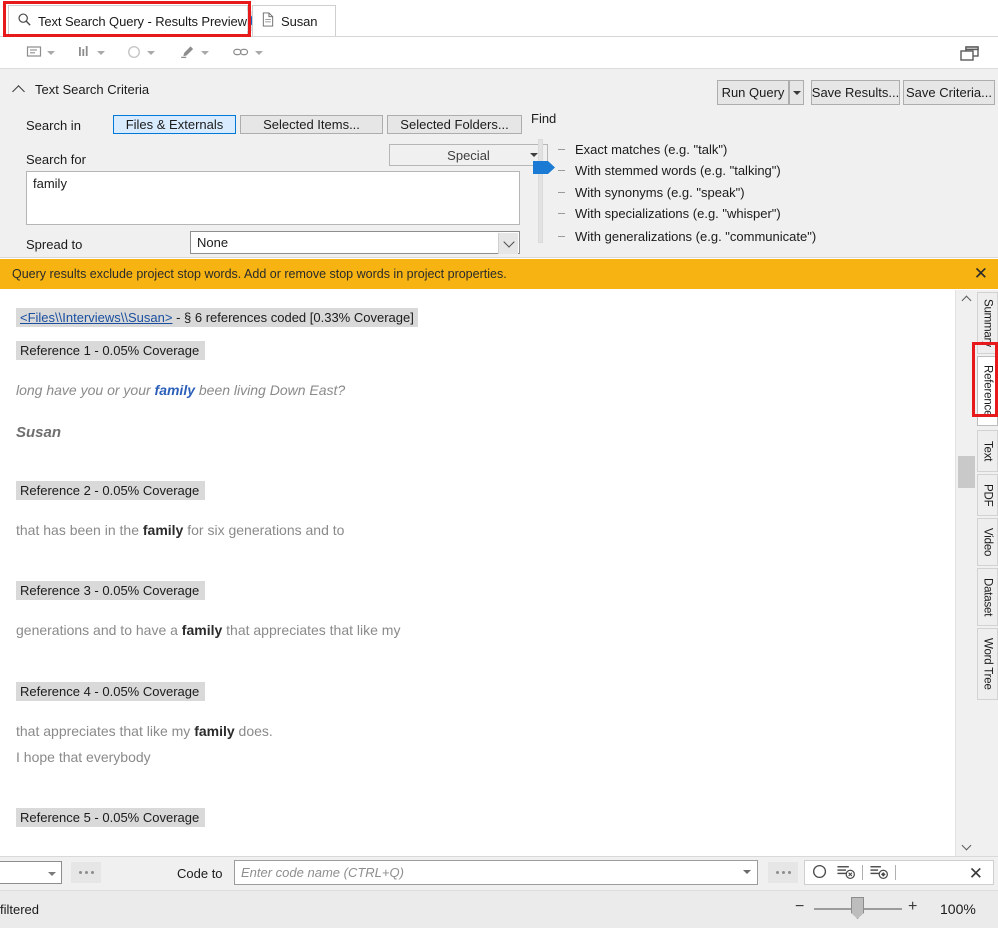 The image size is (998, 928). What do you see at coordinates (80, 90) in the screenshot?
I see `criteria-header: Text Search Criteria` at bounding box center [80, 90].